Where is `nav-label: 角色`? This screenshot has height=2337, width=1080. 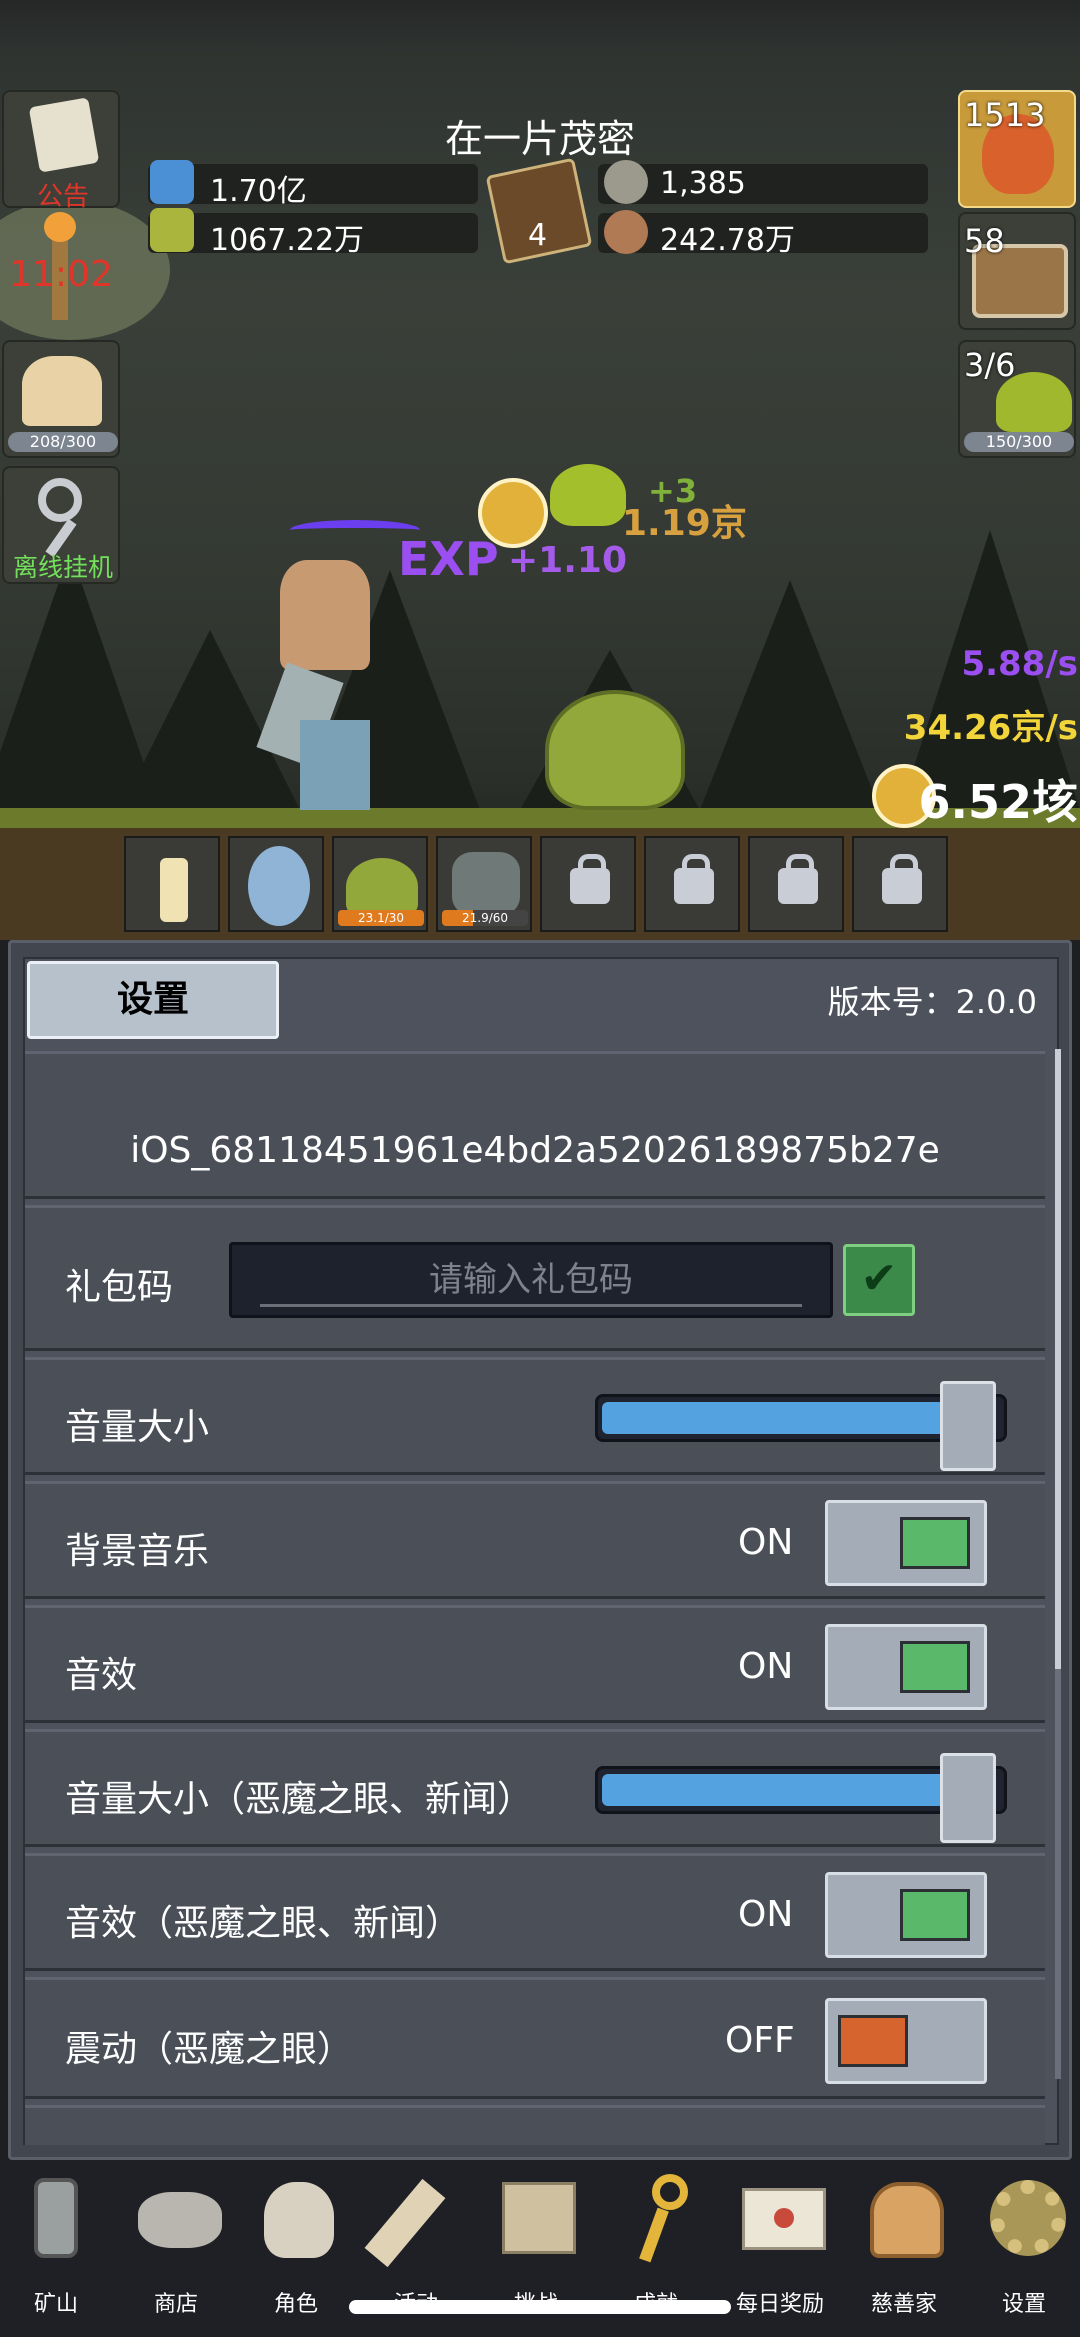 nav-label: 角色 is located at coordinates (295, 2304).